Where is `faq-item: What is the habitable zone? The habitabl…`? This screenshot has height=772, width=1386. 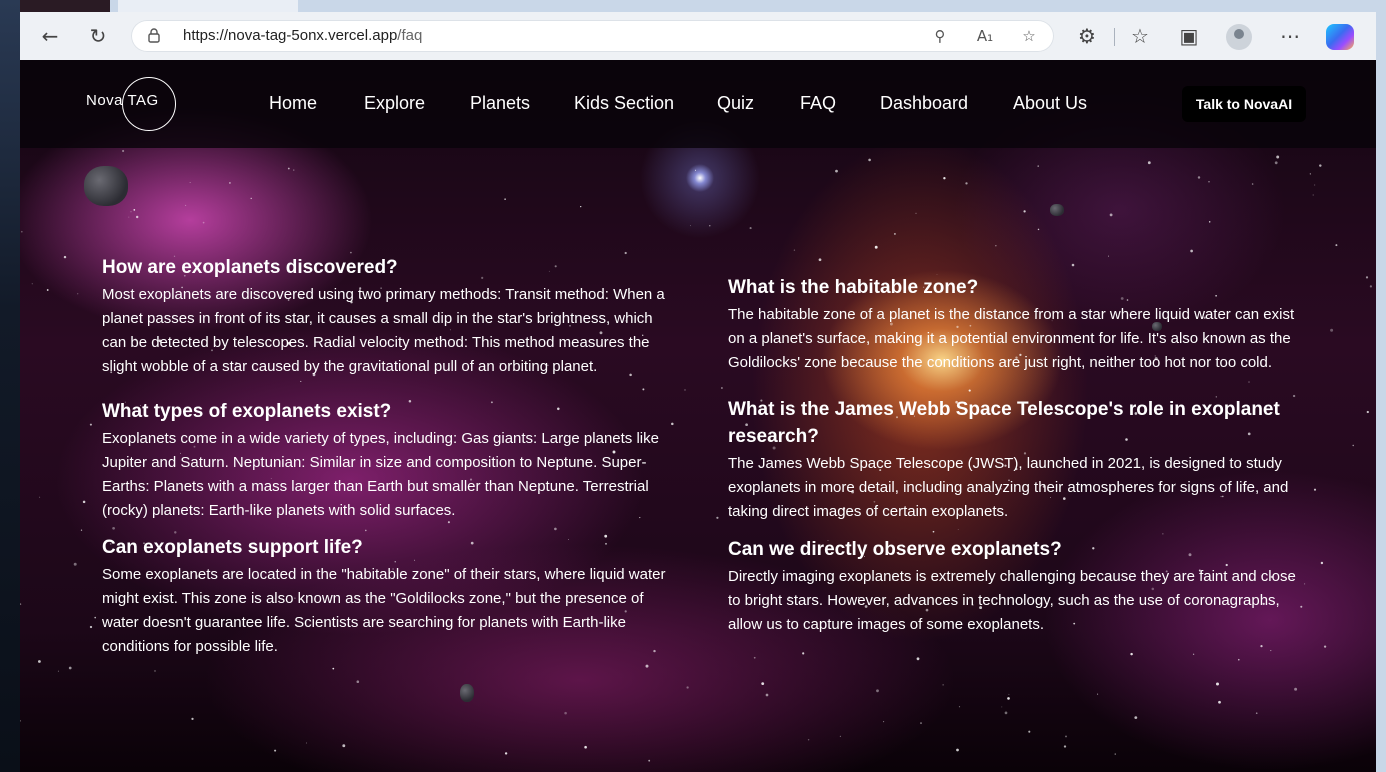 faq-item: What is the habitable zone? The habitabl… is located at coordinates (1016, 324).